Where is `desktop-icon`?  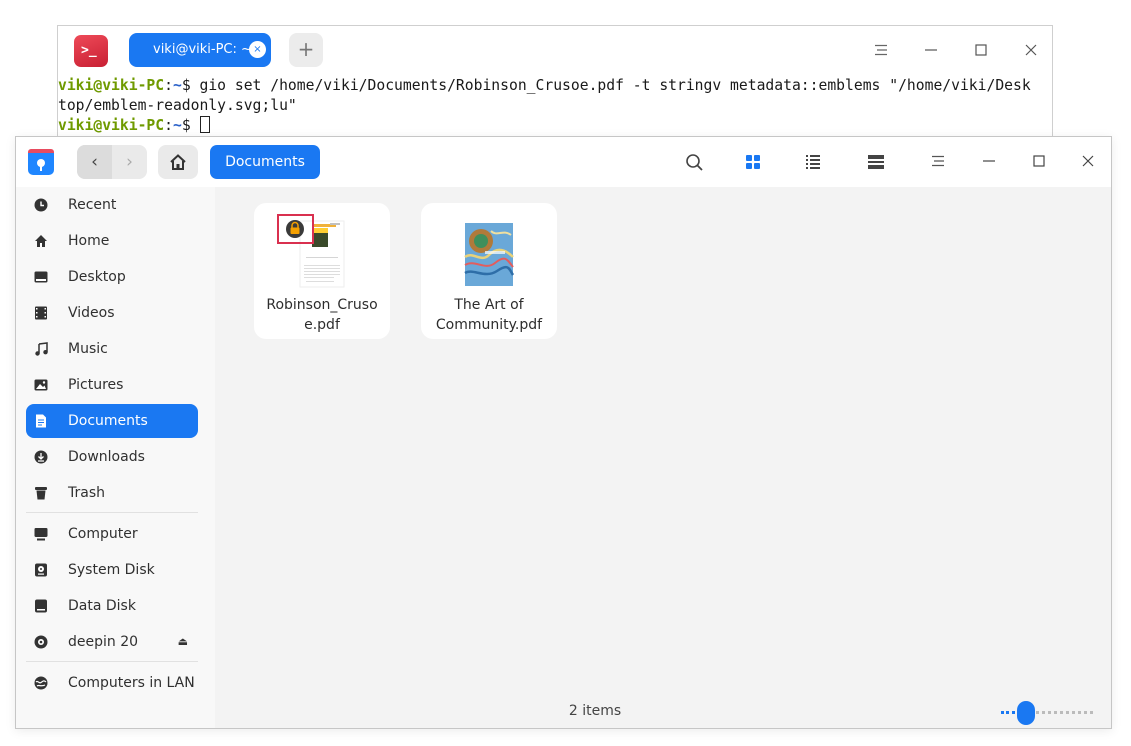
desktop-icon is located at coordinates (41, 277).